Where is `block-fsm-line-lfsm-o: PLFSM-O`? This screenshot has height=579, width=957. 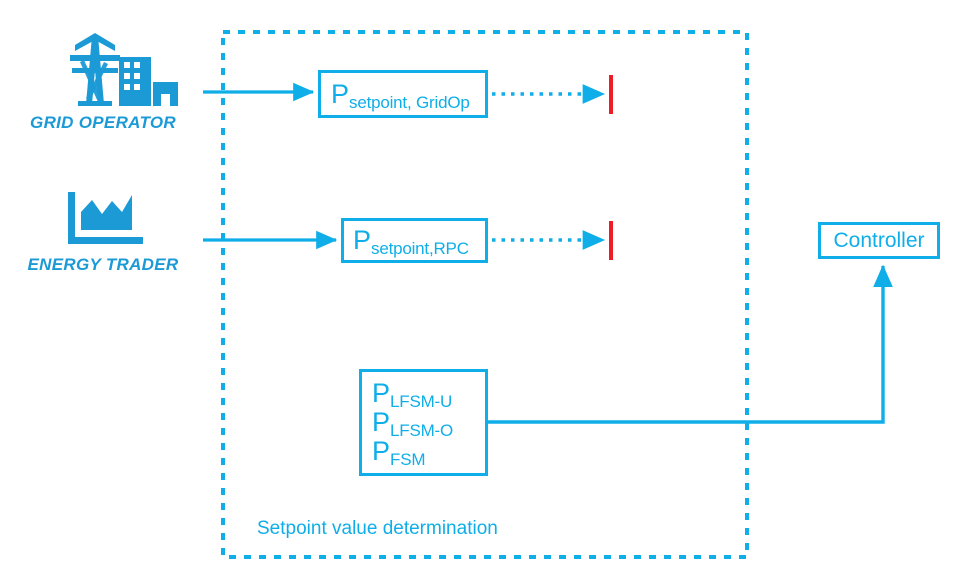 block-fsm-line-lfsm-o: PLFSM-O is located at coordinates (412, 423).